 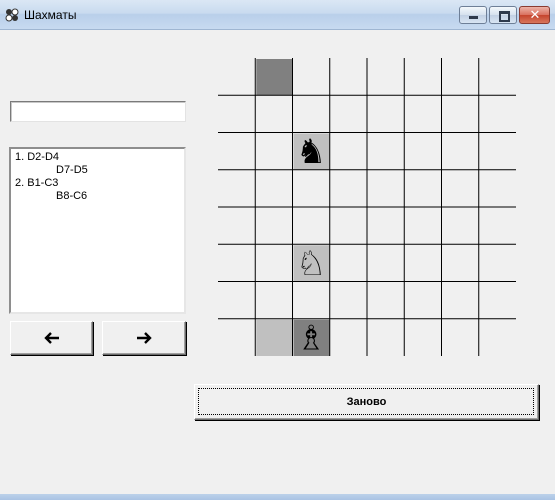 I want to click on white-bishop-piece: ♗, so click(x=311, y=337).